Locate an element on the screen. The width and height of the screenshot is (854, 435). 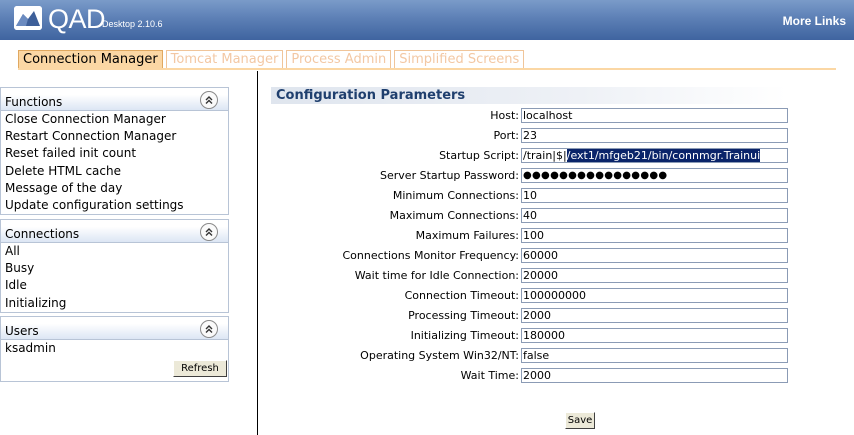
host-label: Host: is located at coordinates (504, 115).